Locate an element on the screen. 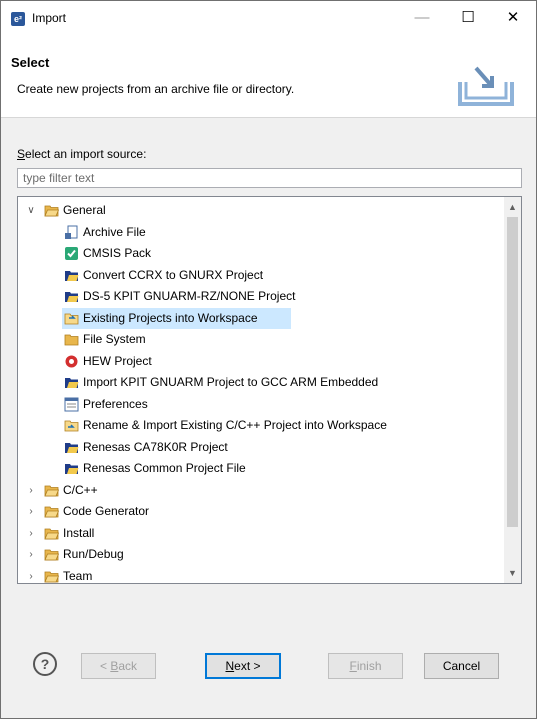 This screenshot has width=537, height=719. tree-item-label: General is located at coordinates (84, 210).